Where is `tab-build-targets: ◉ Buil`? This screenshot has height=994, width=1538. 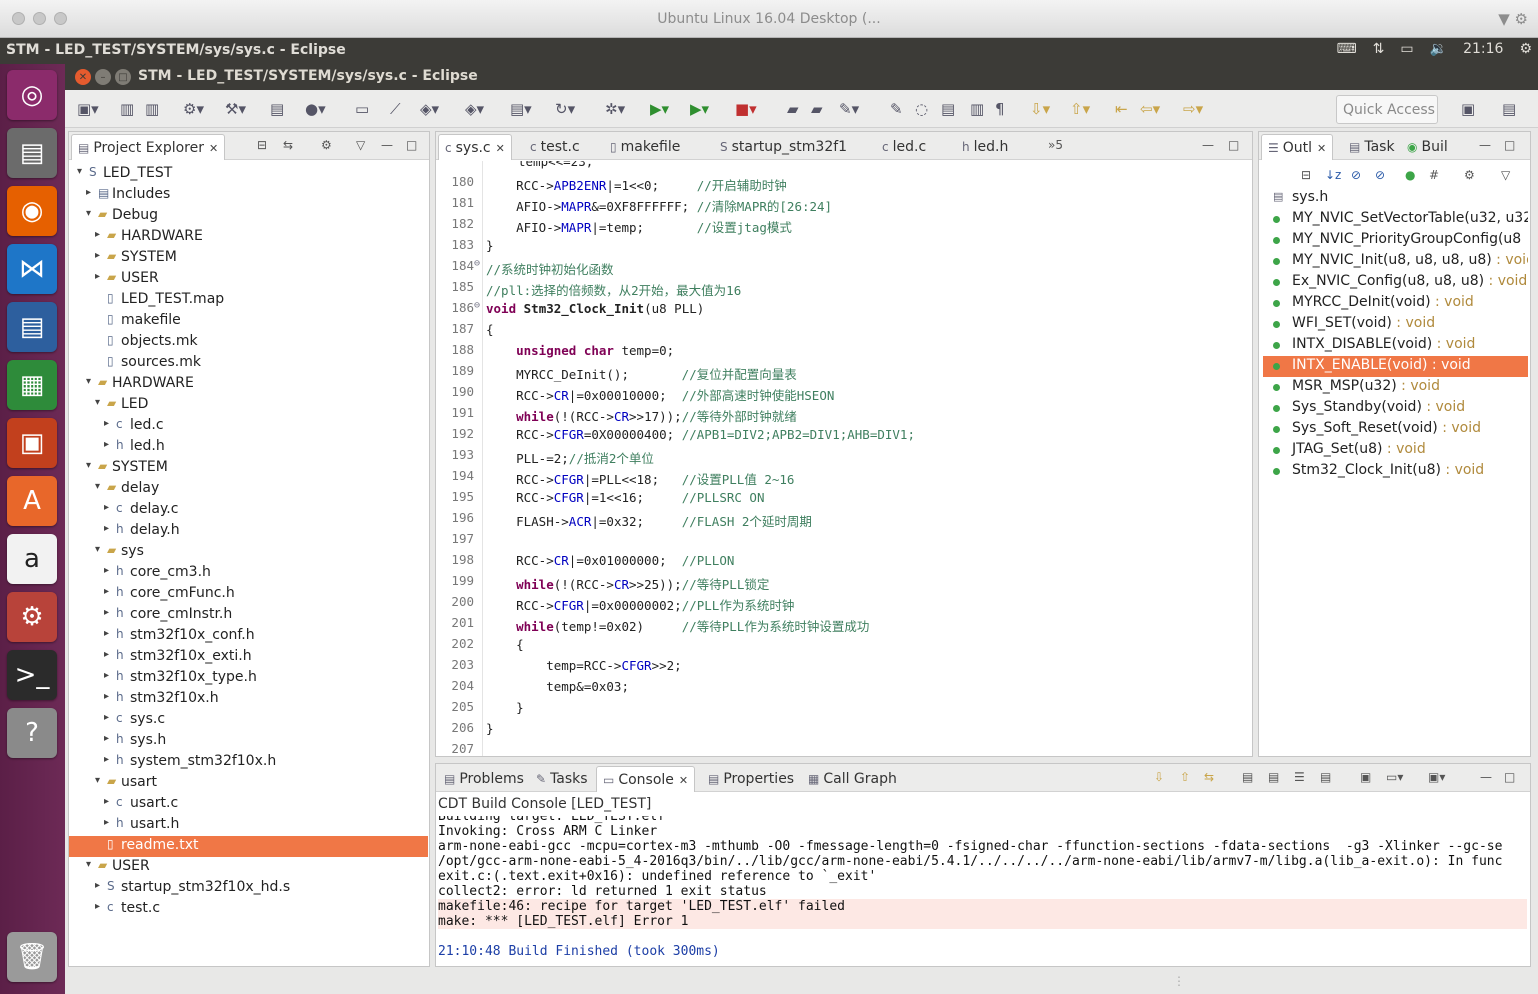
tab-build-targets: ◉ Buil is located at coordinates (1427, 147).